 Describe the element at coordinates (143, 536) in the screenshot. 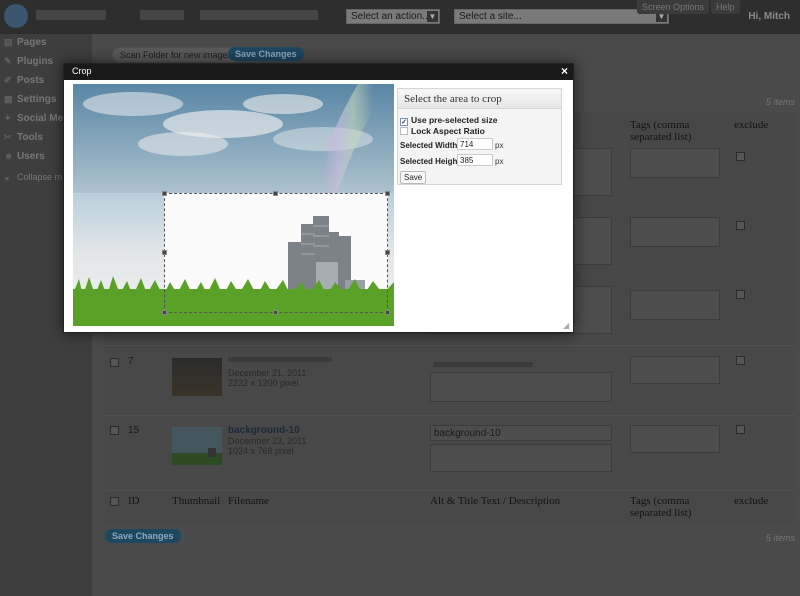

I see `bottom-save-changes-button: Save Changes` at that location.